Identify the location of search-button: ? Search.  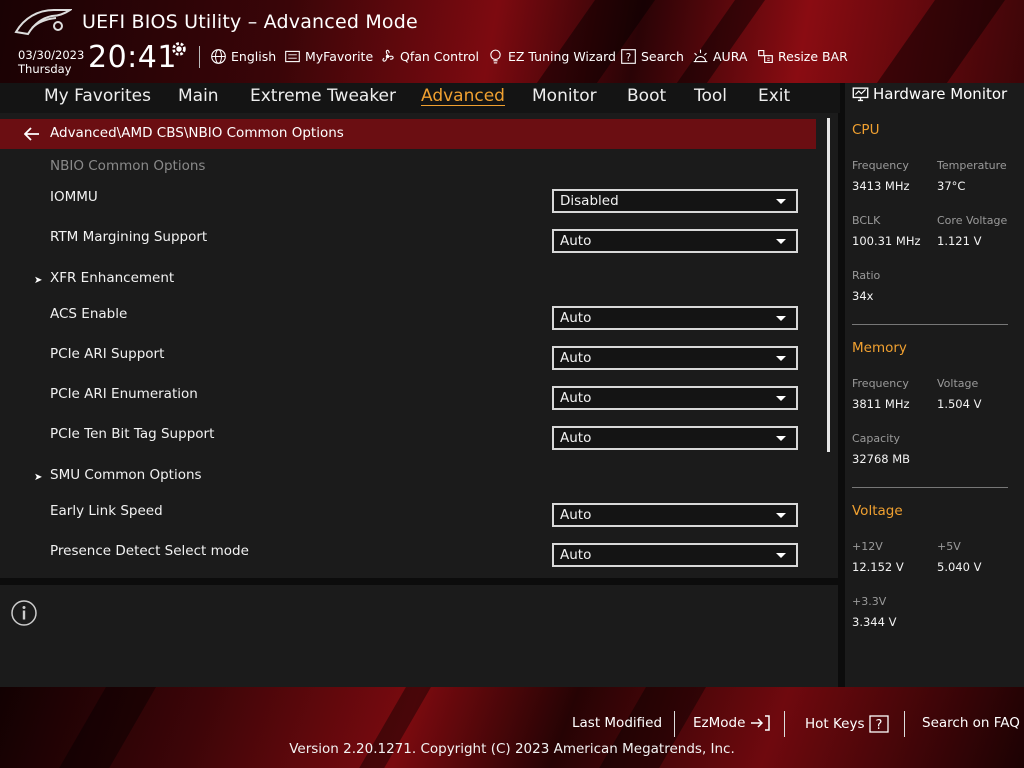
(652, 56).